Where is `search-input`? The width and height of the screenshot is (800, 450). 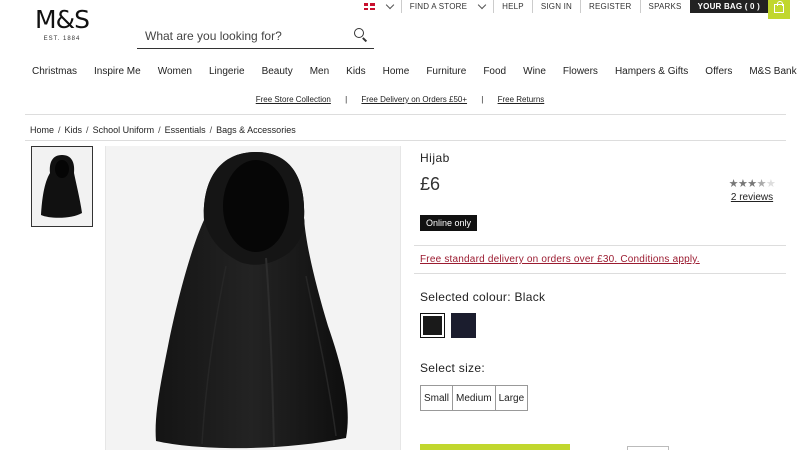
search-input is located at coordinates (239, 35).